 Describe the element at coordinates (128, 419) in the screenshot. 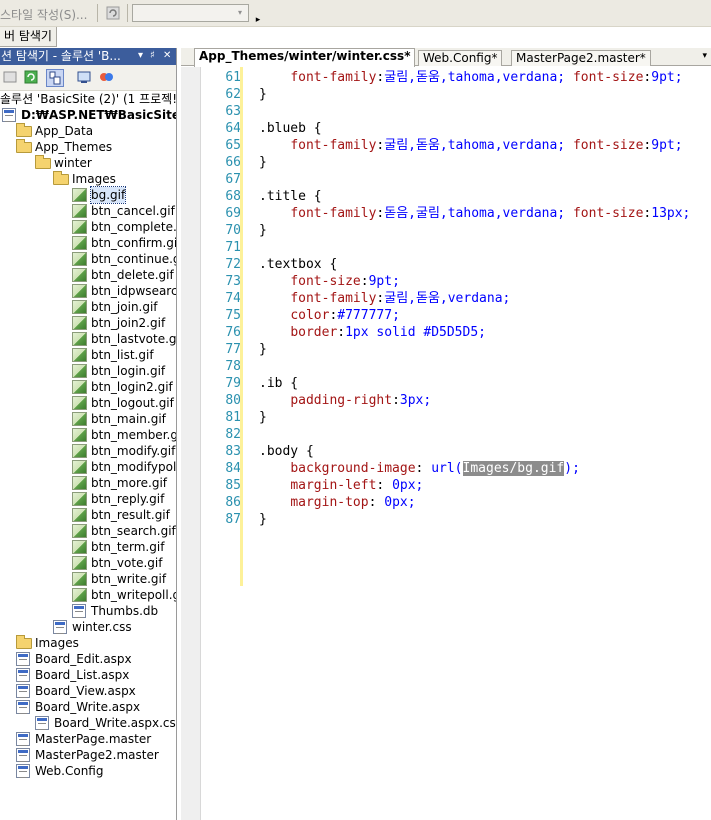

I see `tree-item-label: btn_main.gif` at that location.